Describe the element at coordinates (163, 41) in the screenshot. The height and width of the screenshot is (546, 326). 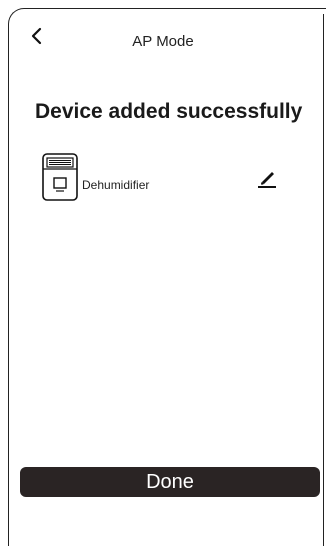
I see `page-title: AP Mode` at that location.